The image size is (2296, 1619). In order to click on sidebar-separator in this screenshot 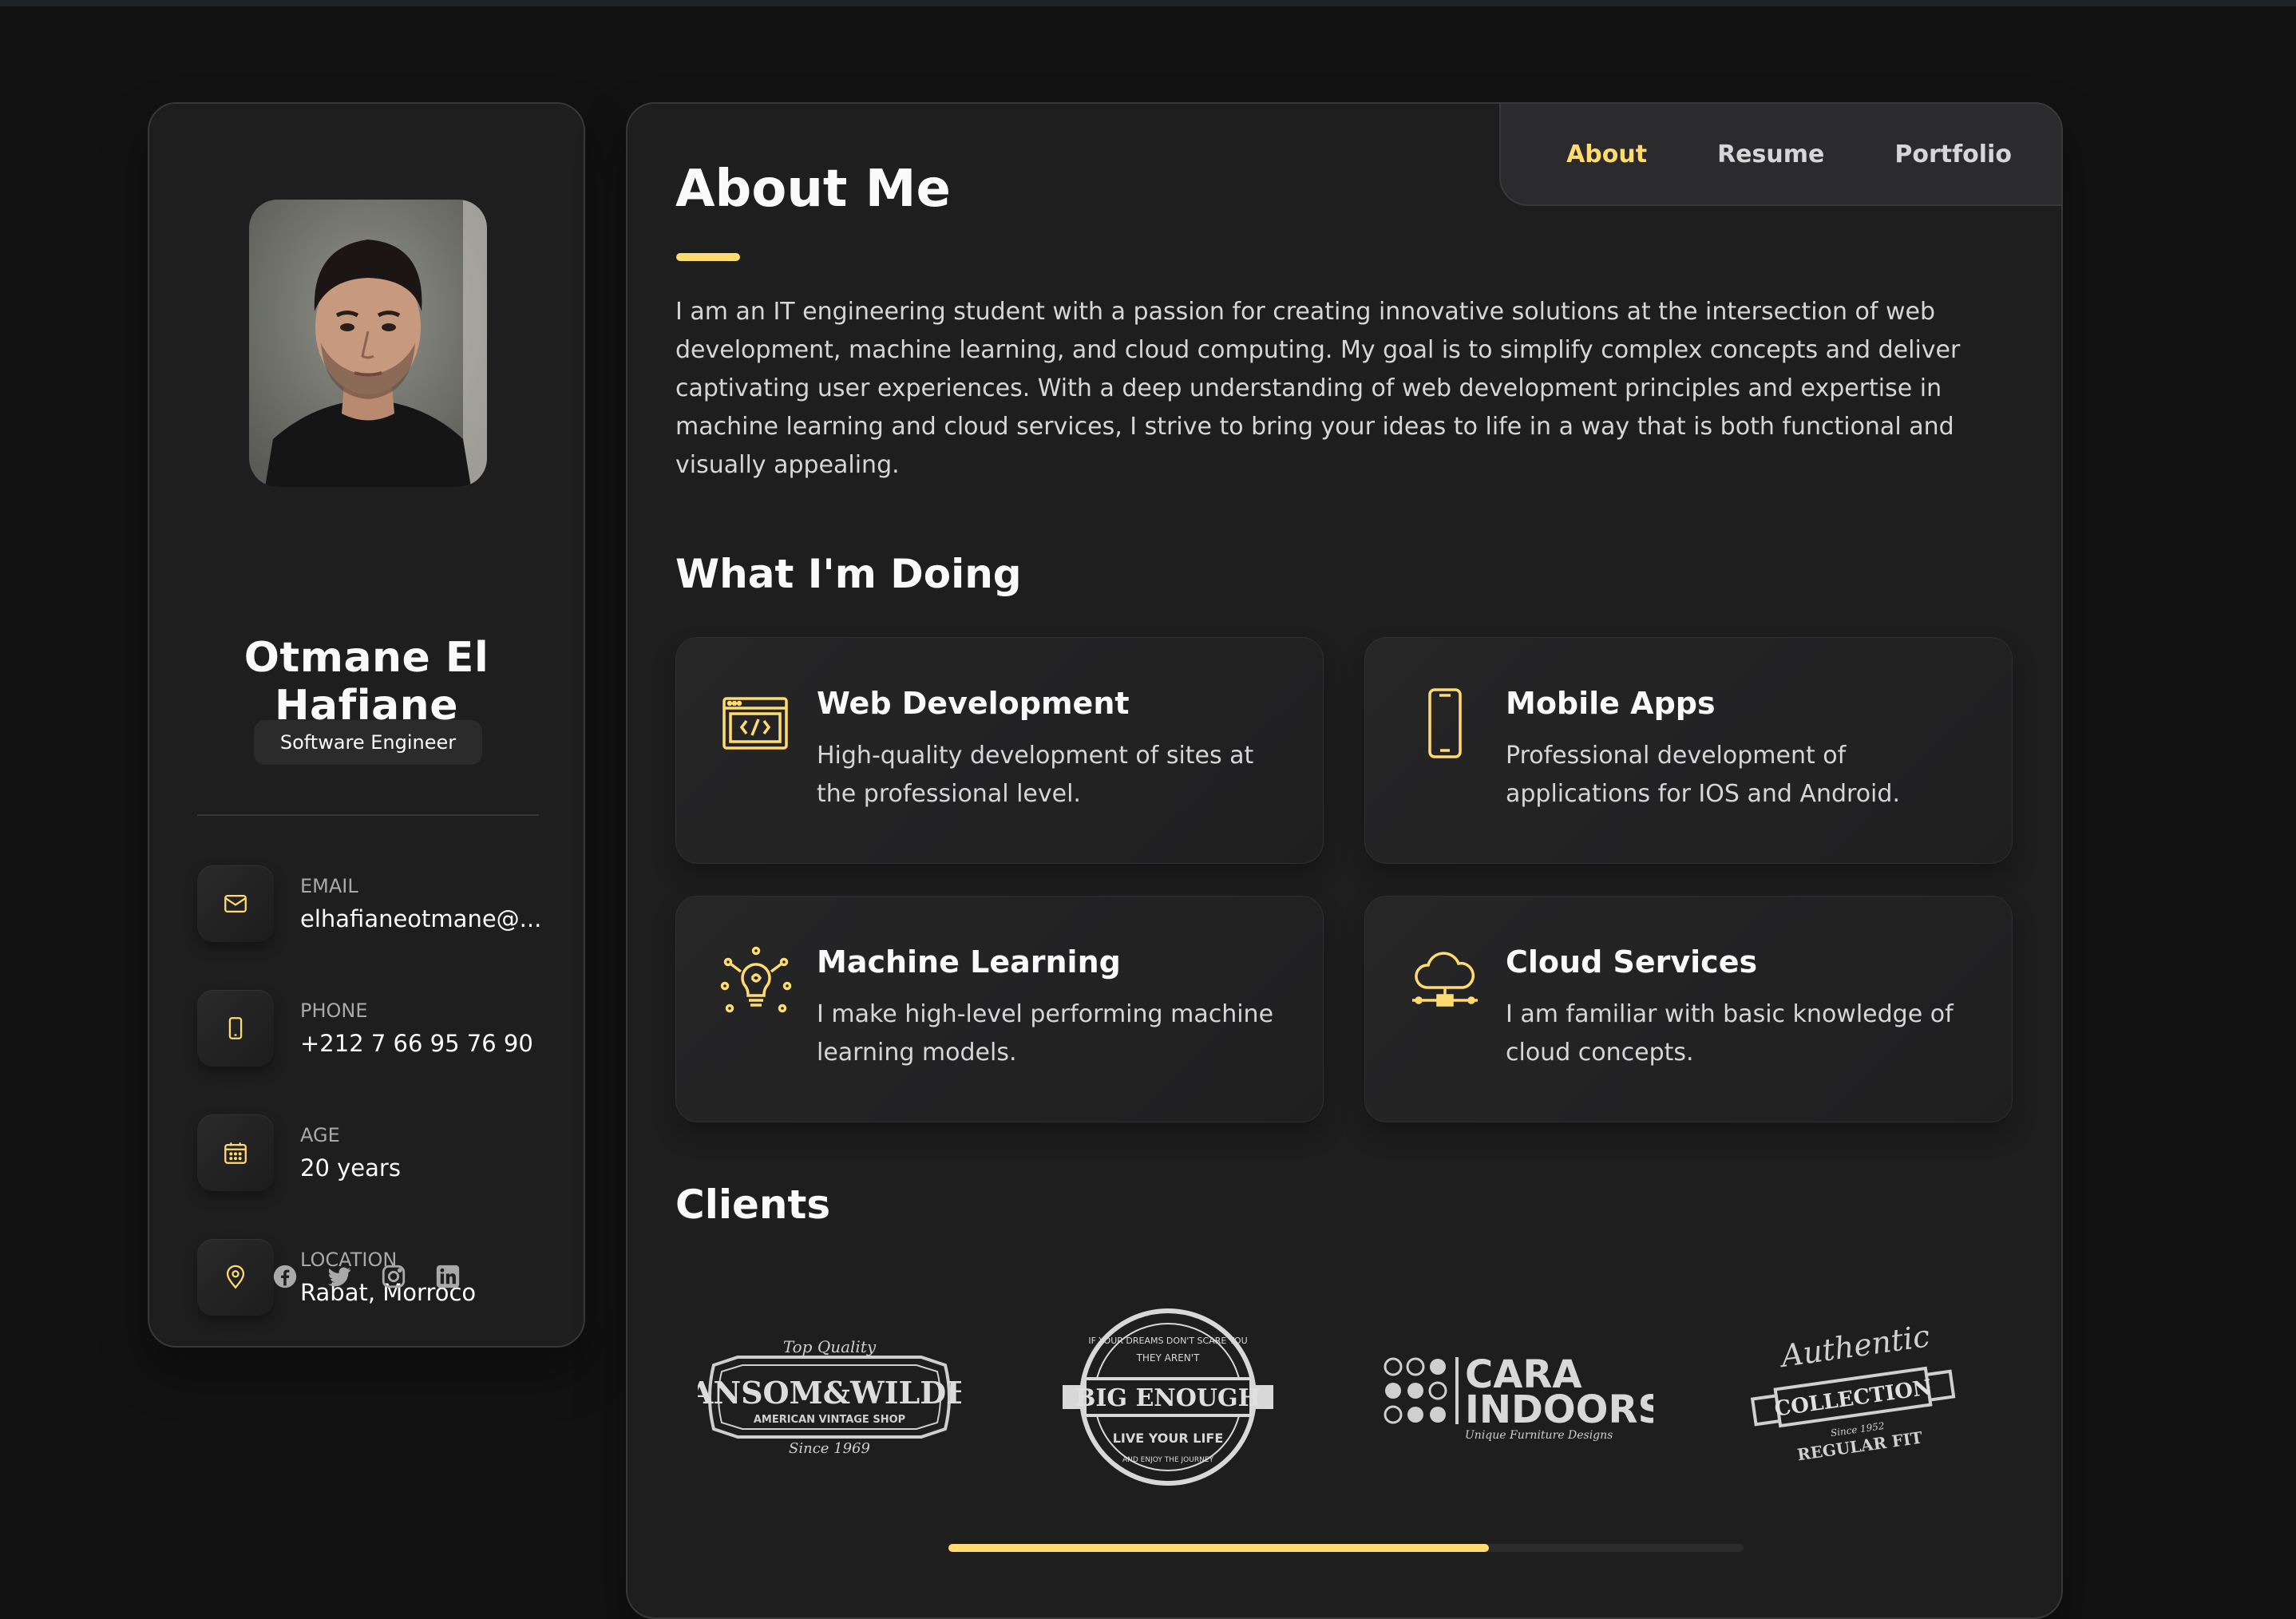, I will do `click(368, 815)`.